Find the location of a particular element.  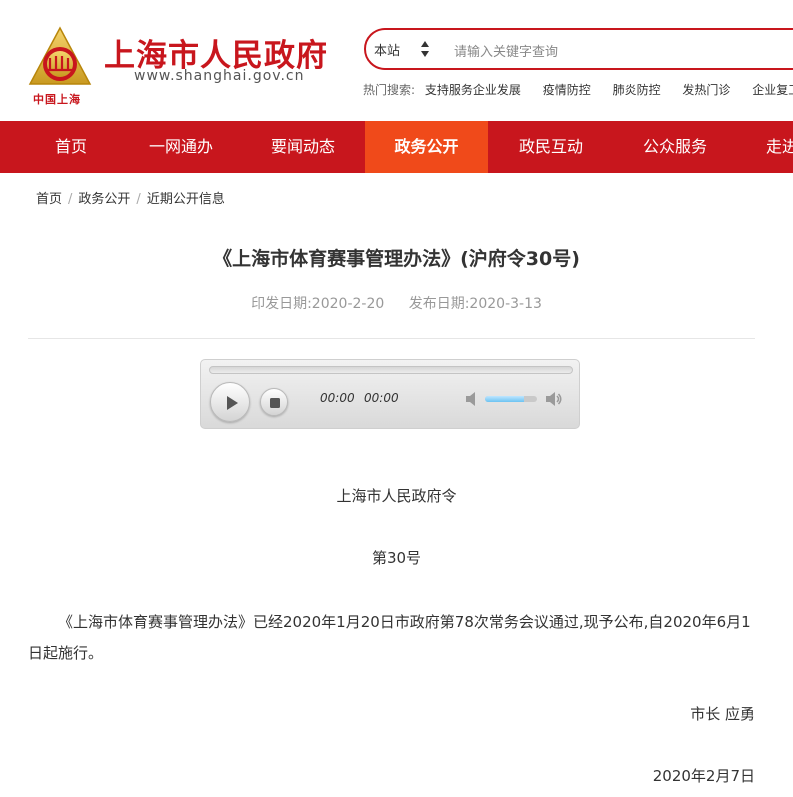

volume-max-icon is located at coordinates (554, 399).